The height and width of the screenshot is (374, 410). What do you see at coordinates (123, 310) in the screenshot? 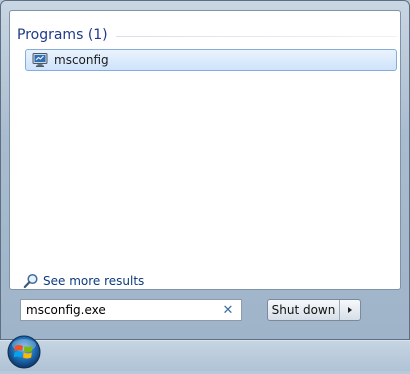
I see `search-input-text: msconfig.exe` at bounding box center [123, 310].